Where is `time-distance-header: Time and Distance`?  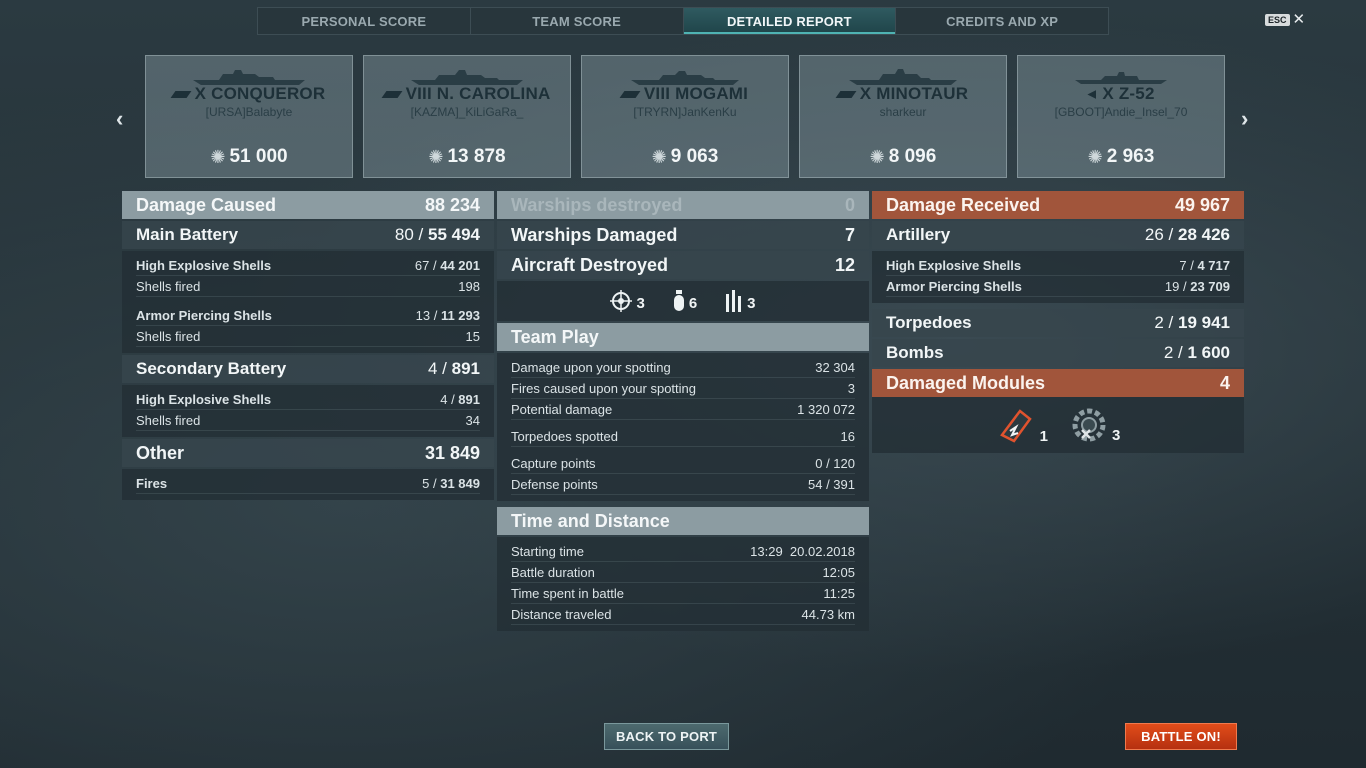
time-distance-header: Time and Distance is located at coordinates (683, 521).